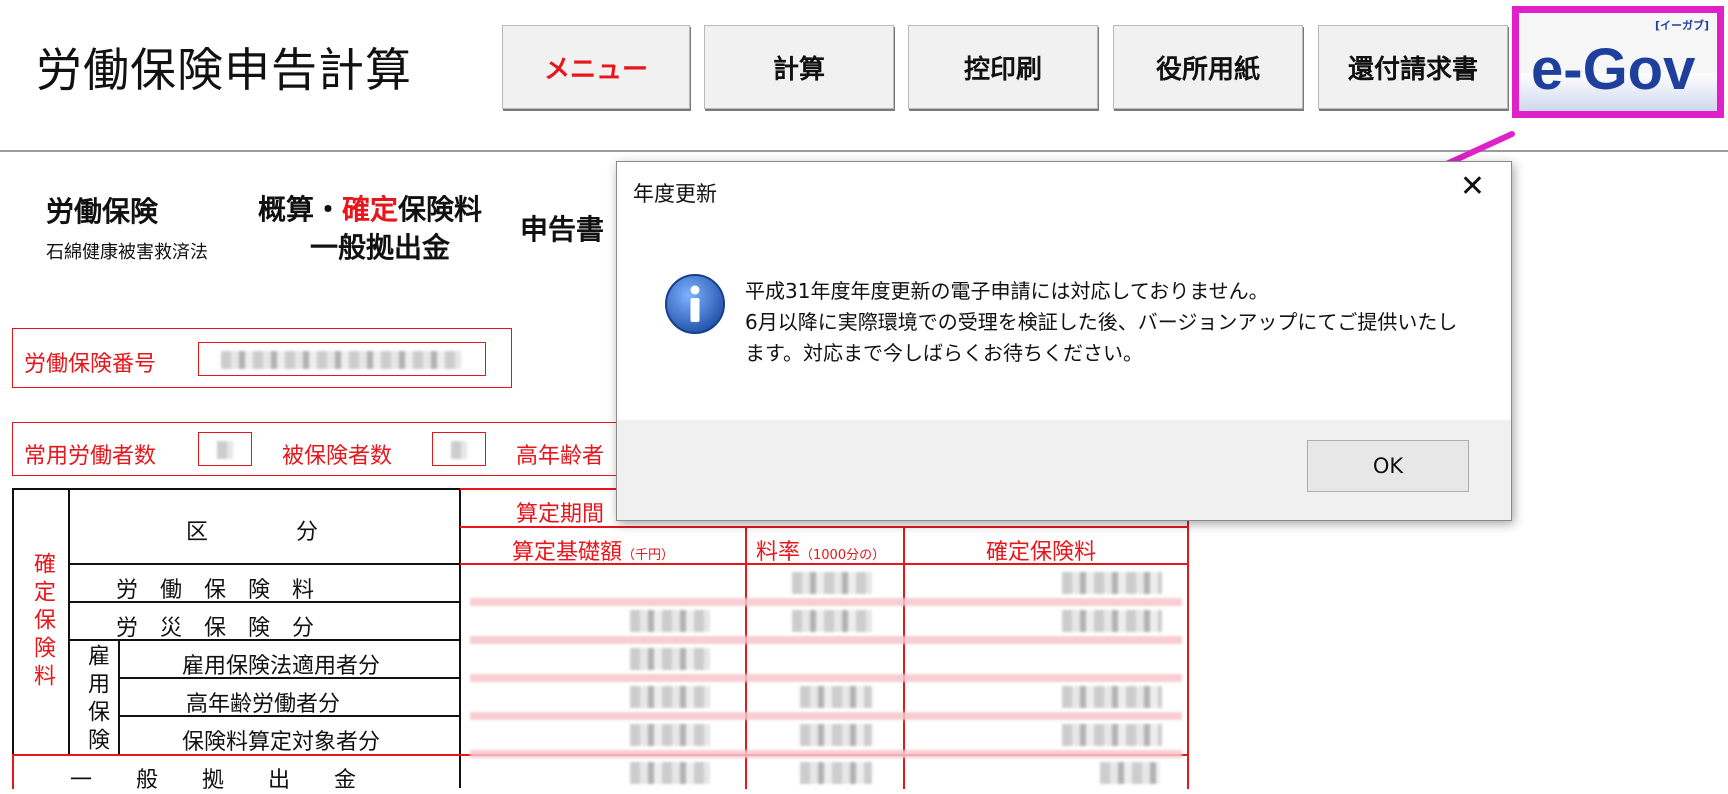  I want to click on workers-field, so click(225, 449).